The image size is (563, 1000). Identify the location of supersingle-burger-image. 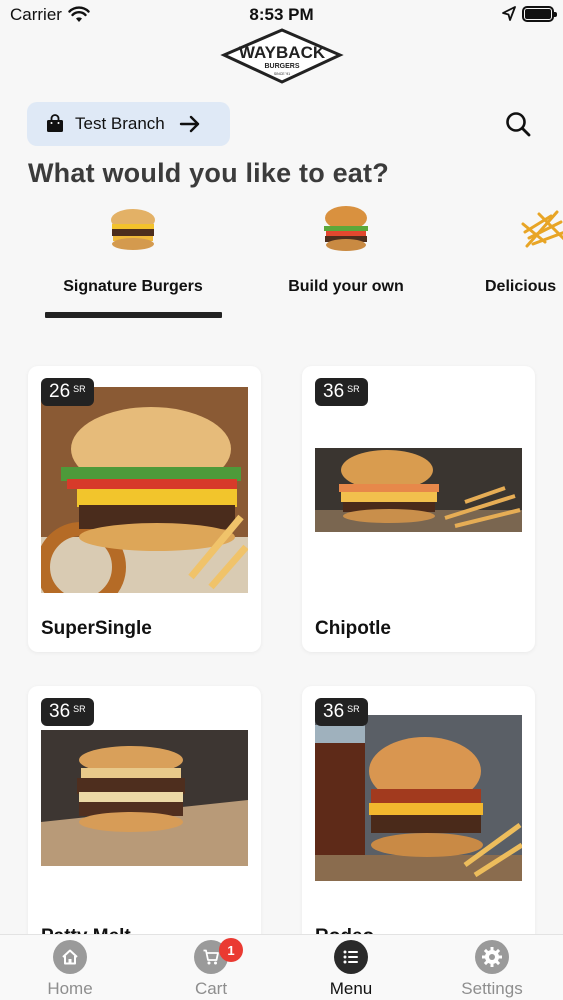
(144, 490).